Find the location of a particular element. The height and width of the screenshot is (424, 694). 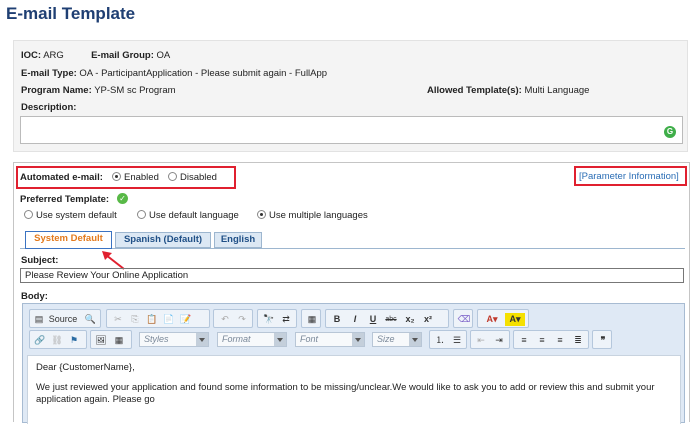

toolbar-group-history: ↶ ↷ is located at coordinates (233, 318).